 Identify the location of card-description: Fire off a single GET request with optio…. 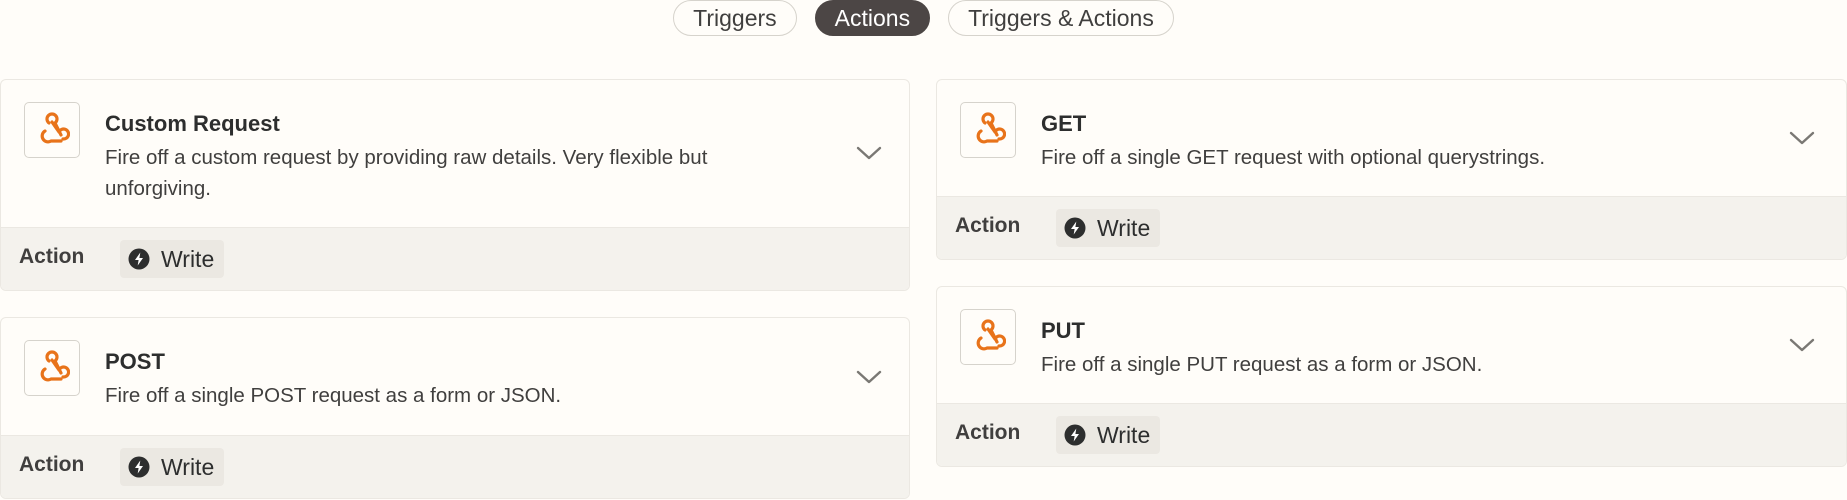
(1293, 157).